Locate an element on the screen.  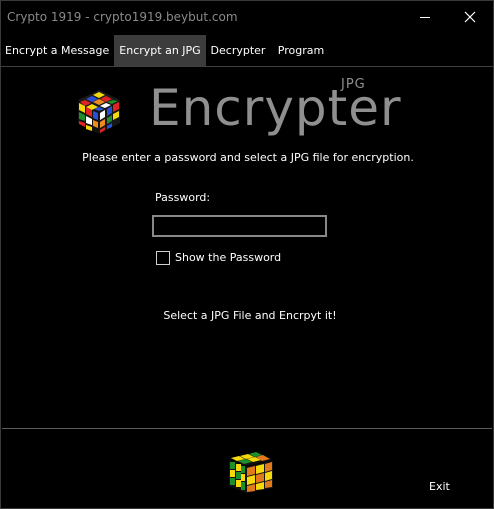
close-icon is located at coordinates (470, 17).